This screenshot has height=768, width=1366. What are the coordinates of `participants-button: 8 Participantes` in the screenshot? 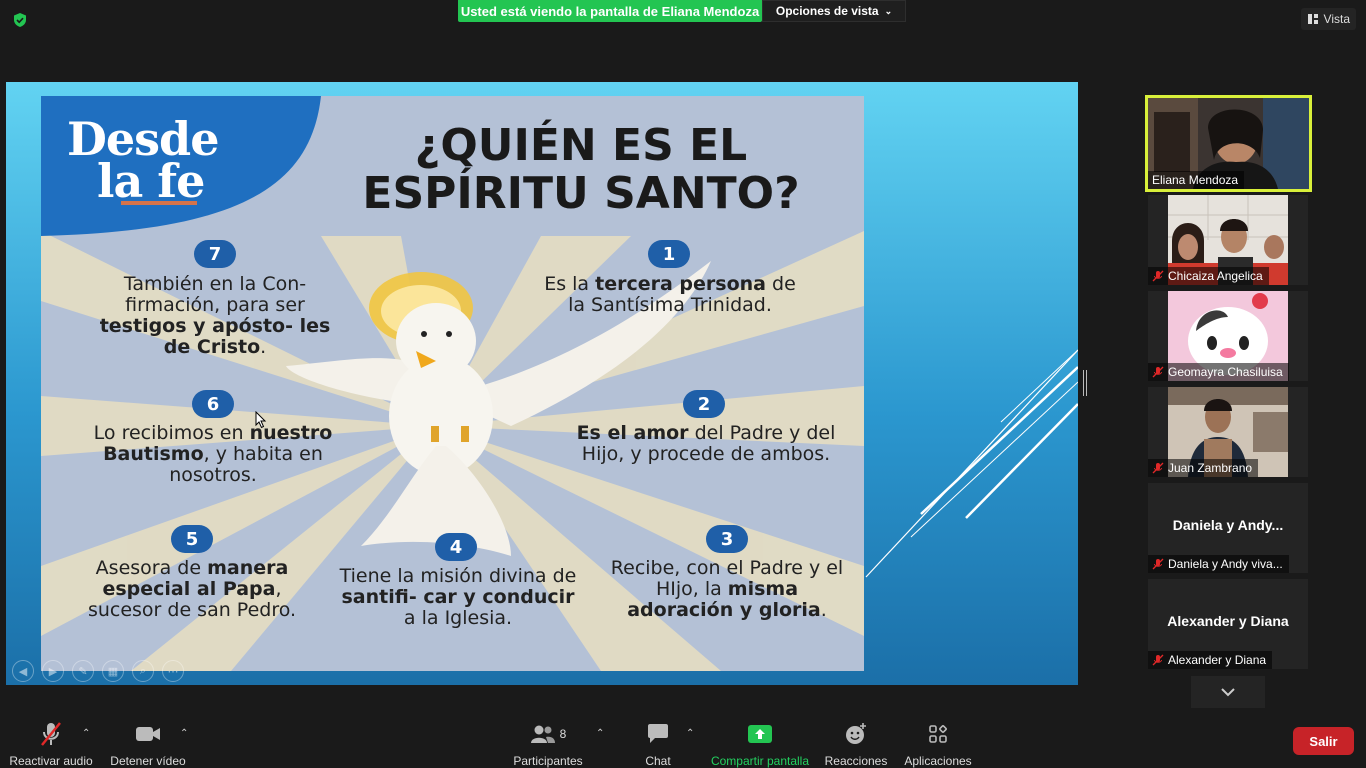 It's located at (548, 740).